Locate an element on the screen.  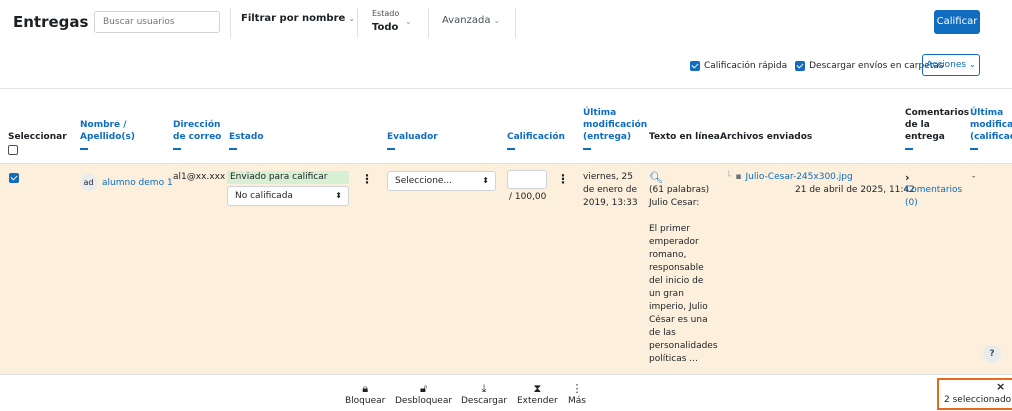
more-label: Más is located at coordinates (577, 401).